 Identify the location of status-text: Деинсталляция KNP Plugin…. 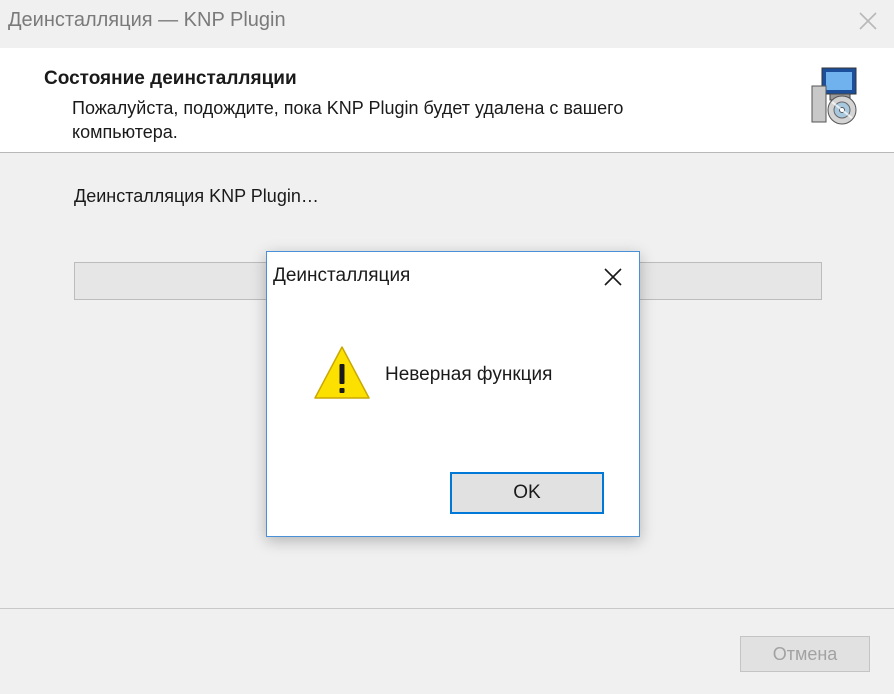
(196, 196).